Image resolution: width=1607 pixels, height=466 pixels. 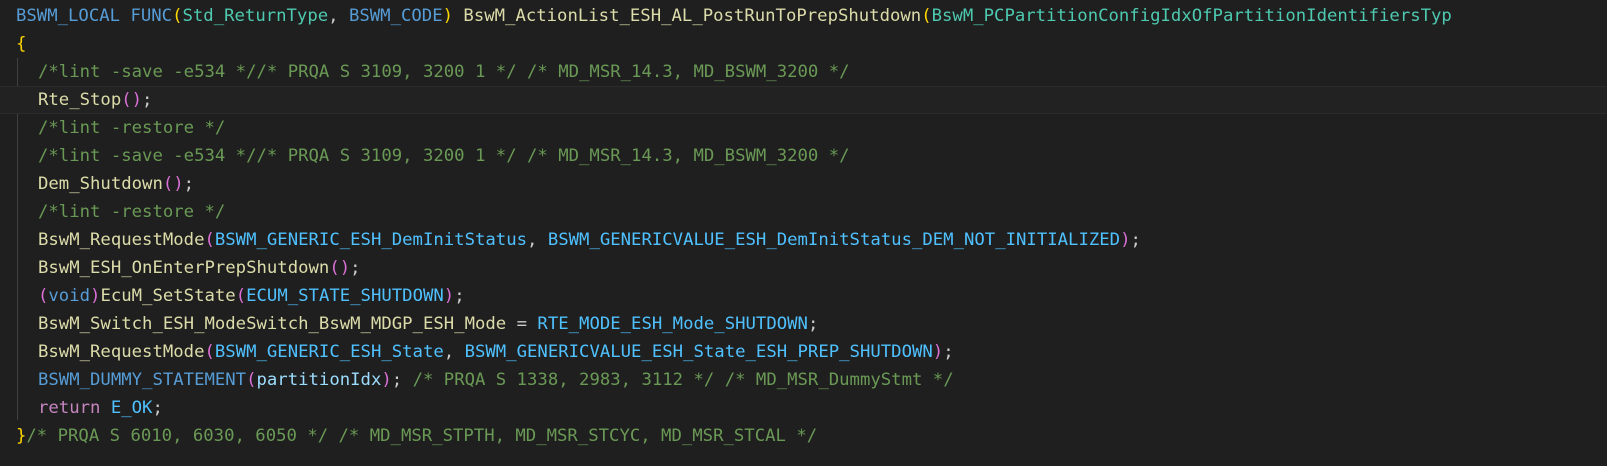 What do you see at coordinates (80, 100) in the screenshot?
I see `token-function: Rte_Stop` at bounding box center [80, 100].